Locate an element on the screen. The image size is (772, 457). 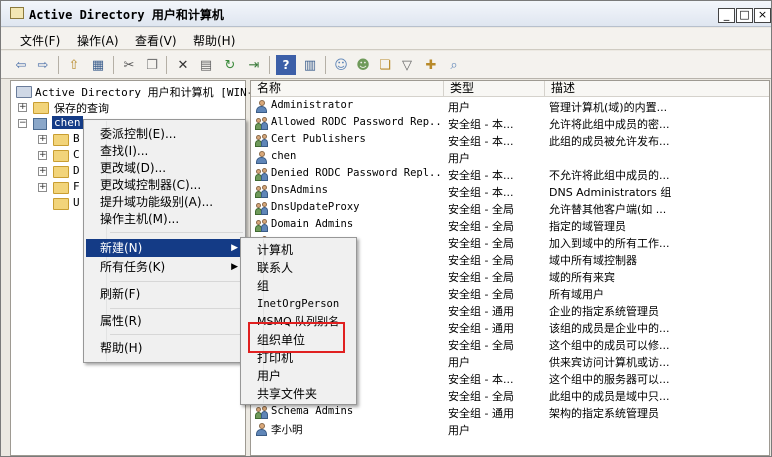
list-item: Schema Admins 安全组 - 通用 架构的指定系统管理员 is located at coordinates (510, 412).